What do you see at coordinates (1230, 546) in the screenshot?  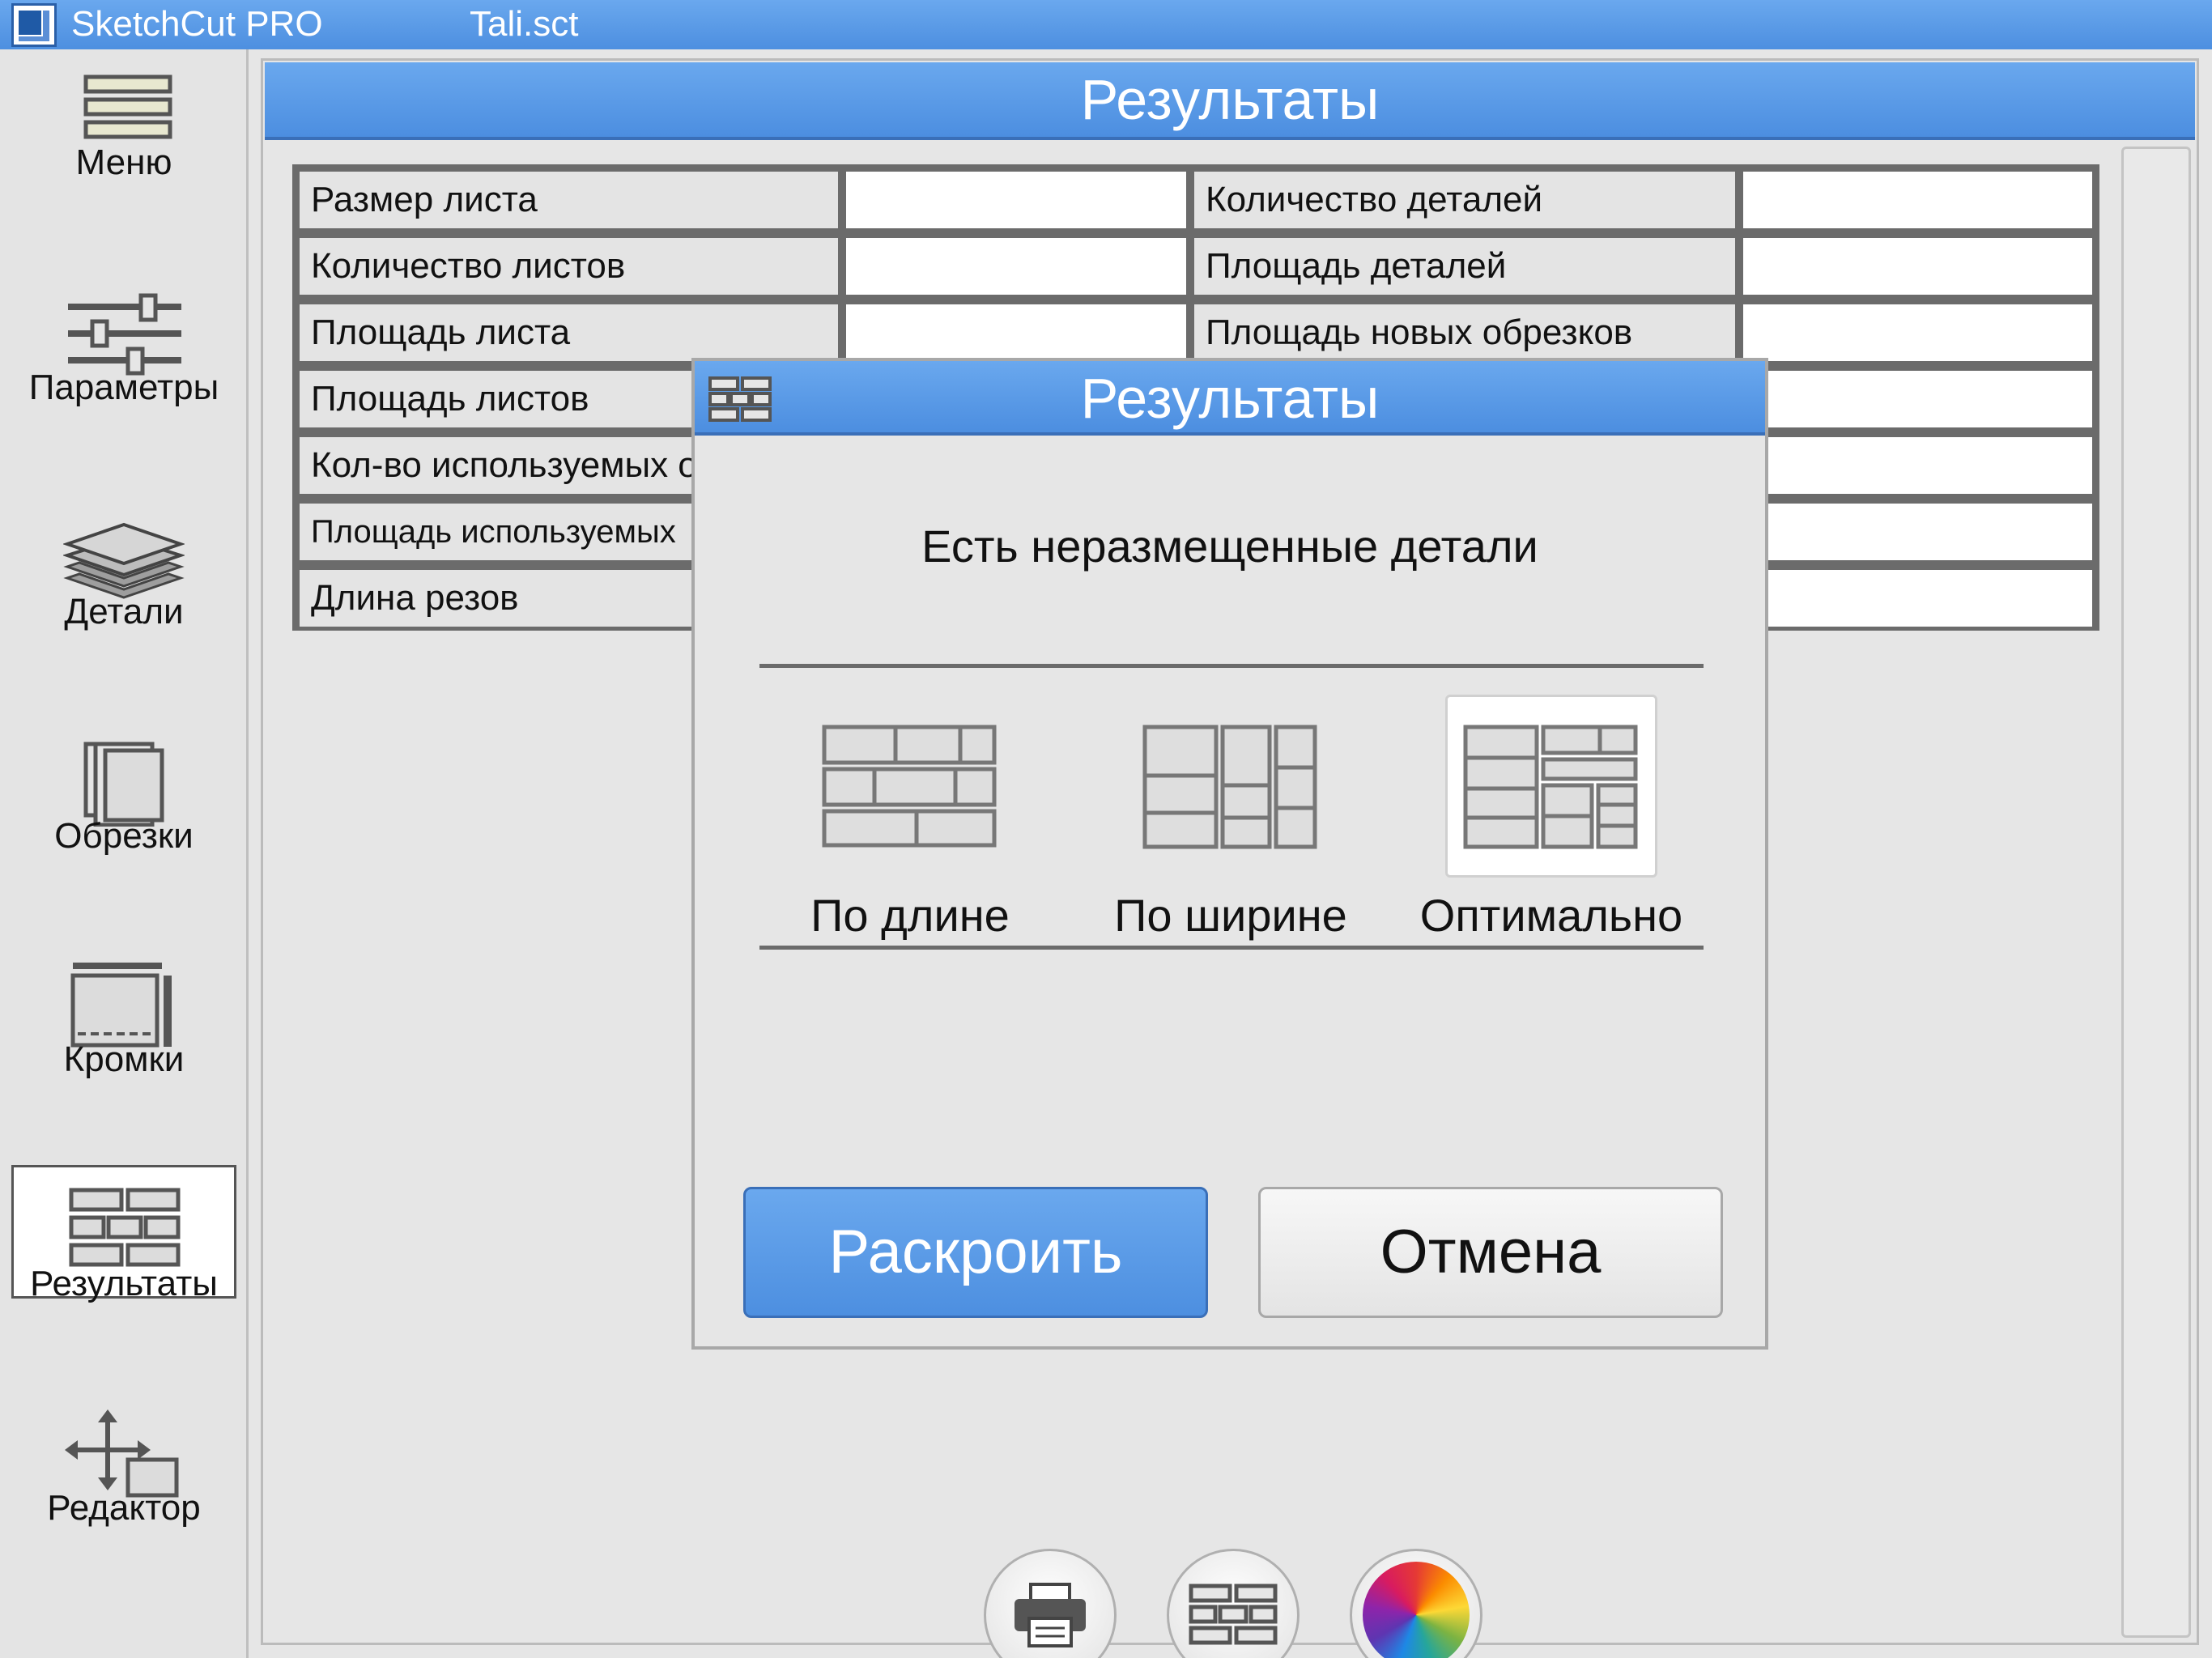 I see `dialog-message: Есть неразмещенные детали` at bounding box center [1230, 546].